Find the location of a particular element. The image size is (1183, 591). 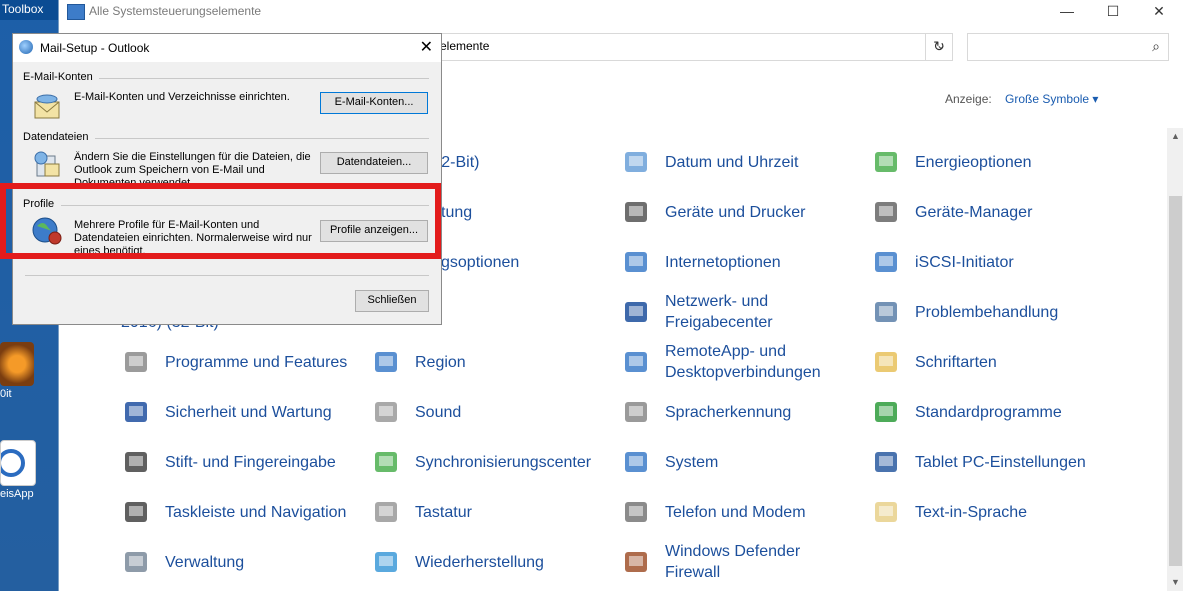

control-panel-item: Tablet PC-Einstellungen is located at coordinates (978, 462).